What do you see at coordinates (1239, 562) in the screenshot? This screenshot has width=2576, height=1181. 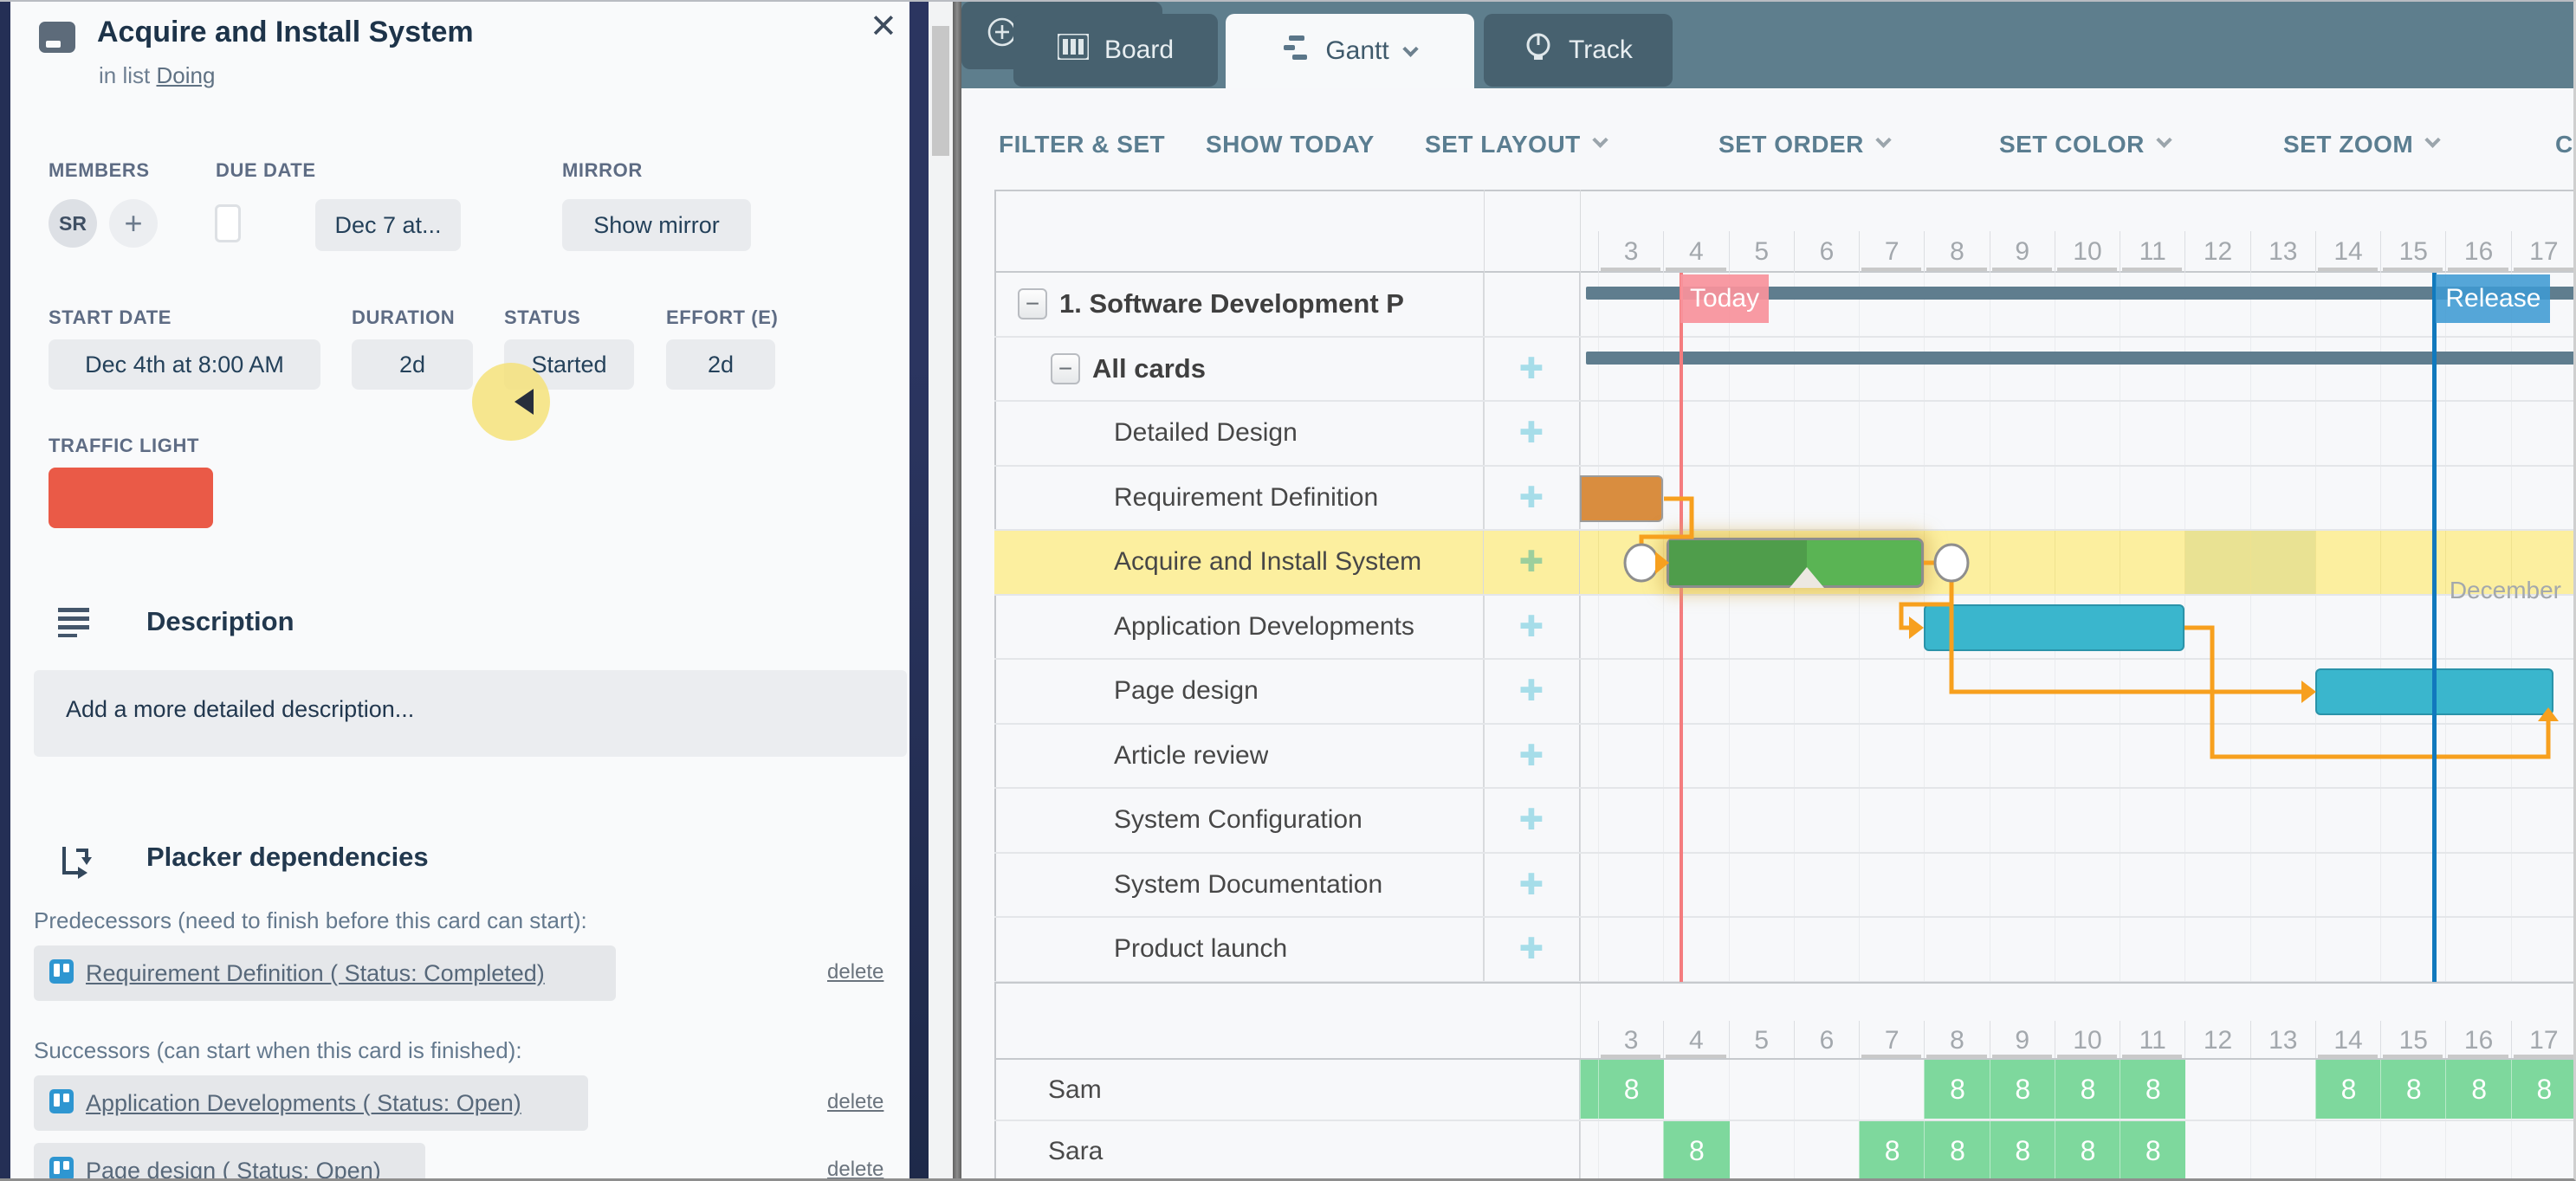 I see `row-name-cell: Acquire and Install System` at bounding box center [1239, 562].